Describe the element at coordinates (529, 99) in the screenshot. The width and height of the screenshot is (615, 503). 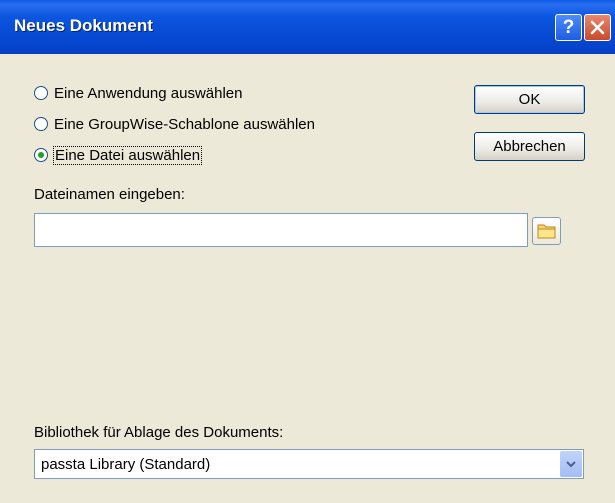
I see `ok-button: OK` at that location.